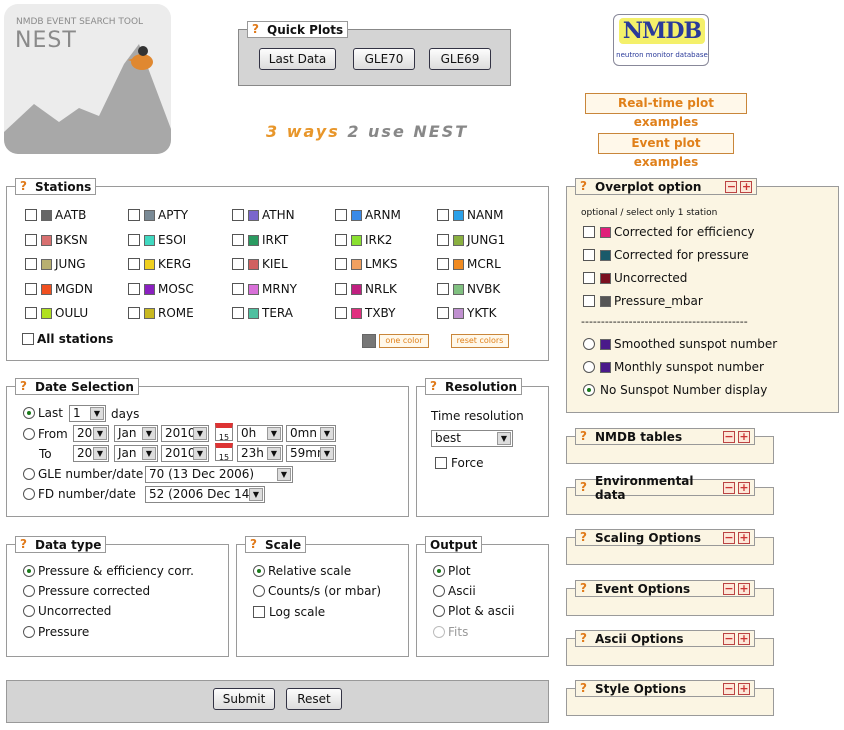  Describe the element at coordinates (59, 289) in the screenshot. I see `station-option: MGDN` at that location.